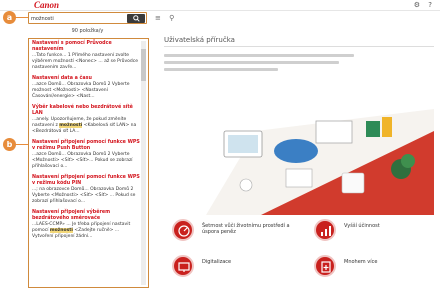 The height and width of the screenshot is (291, 440). Describe the element at coordinates (231, 269) in the screenshot. I see `tile-digitization: Digitalizace` at that location.